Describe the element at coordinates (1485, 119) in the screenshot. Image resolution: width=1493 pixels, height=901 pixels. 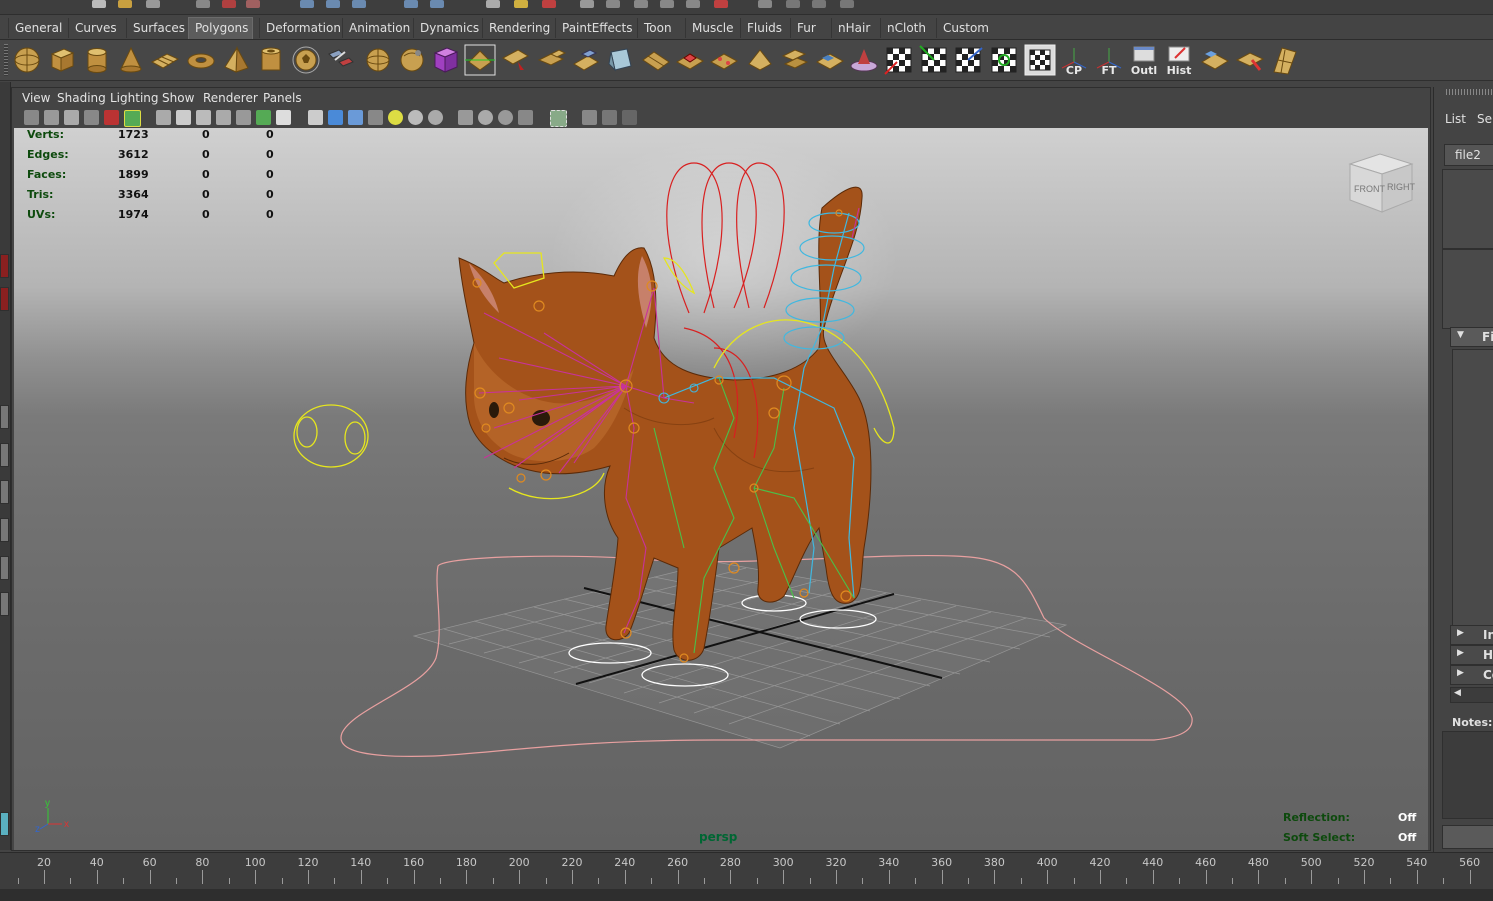
I see `selected-menu: Sel` at that location.